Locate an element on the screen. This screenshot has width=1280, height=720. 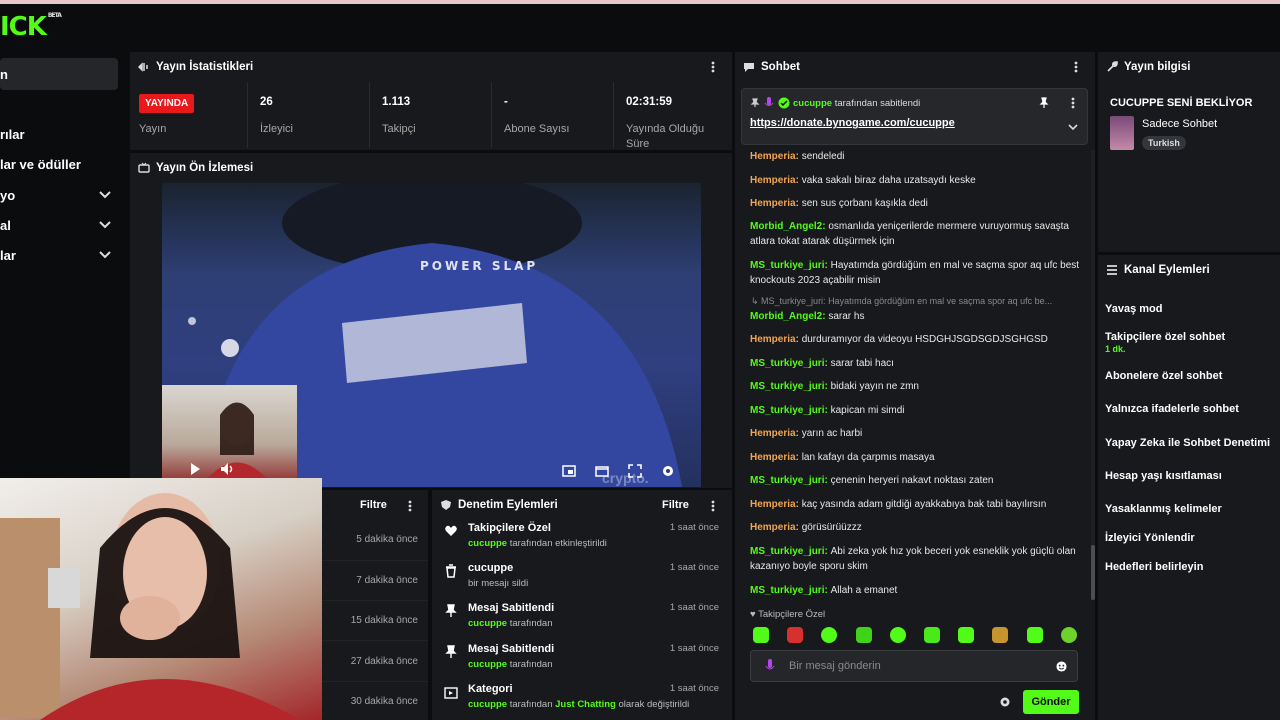
action-followers-only: Takipçilere özel sohbet is located at coordinates (1165, 337).